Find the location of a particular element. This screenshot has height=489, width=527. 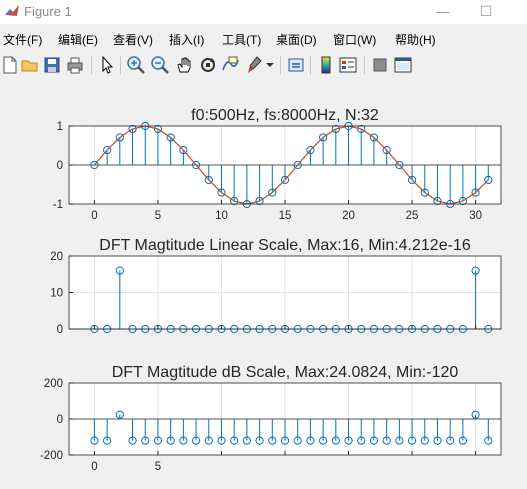

x-tick-label: 25 is located at coordinates (412, 216).